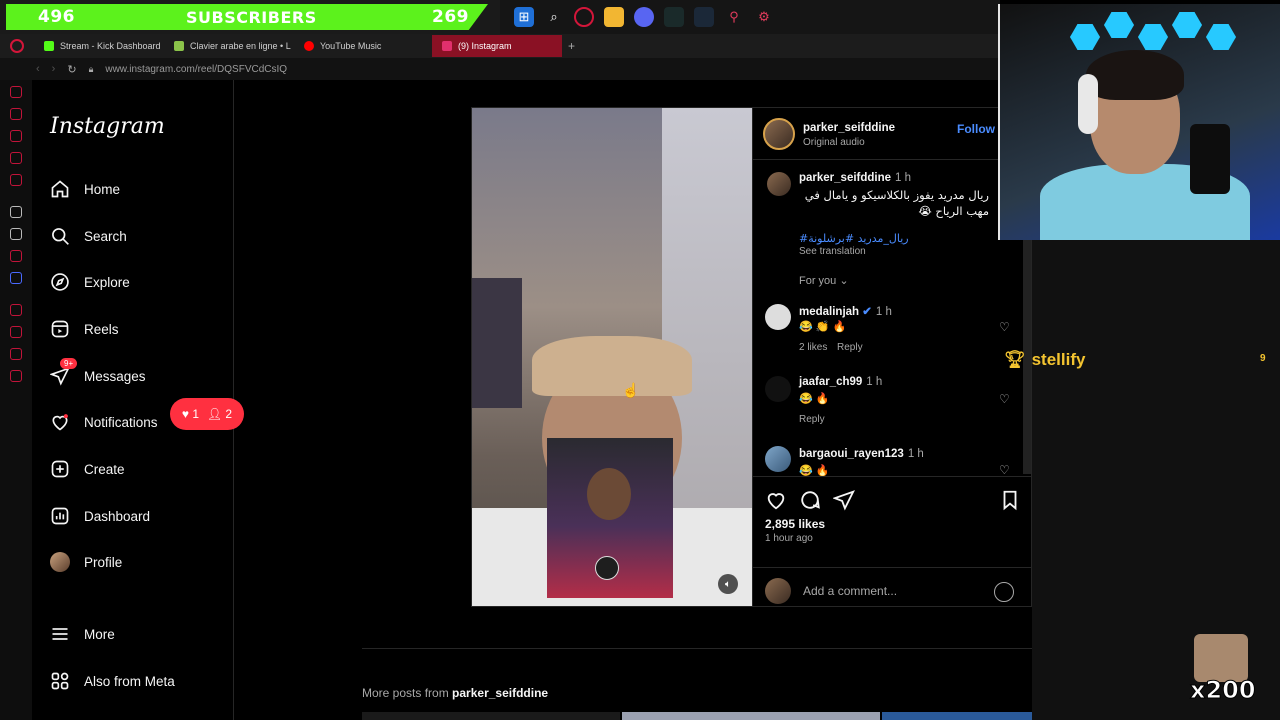 This screenshot has height=720, width=1280. I want to click on share-icon, so click(843, 500).